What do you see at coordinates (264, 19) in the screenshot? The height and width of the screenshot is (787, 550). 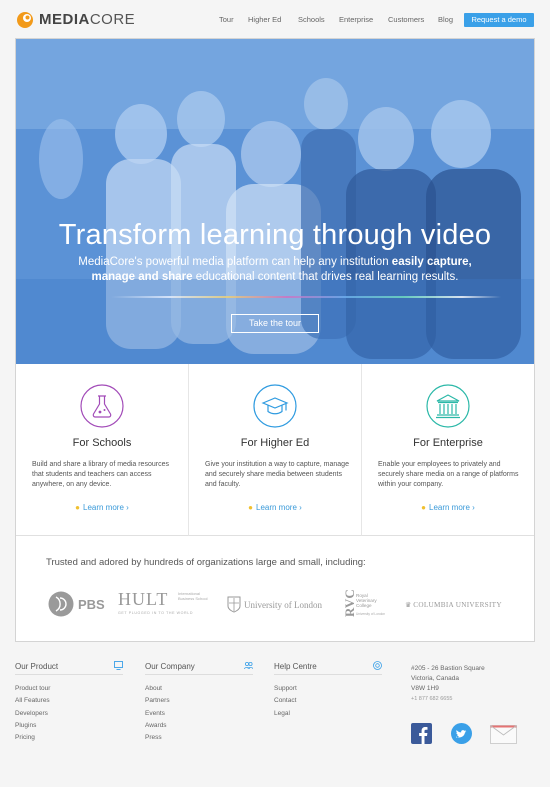 I see `nav-higher-ed: Higher Ed` at bounding box center [264, 19].